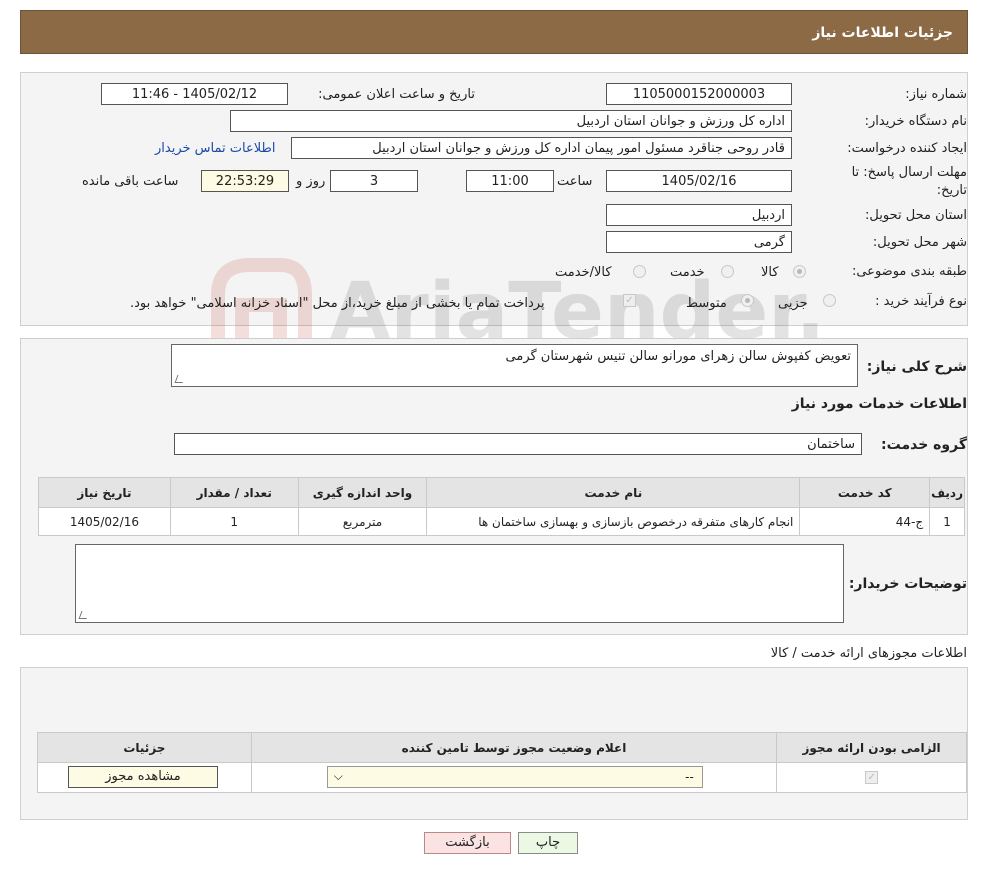  What do you see at coordinates (374, 181) in the screenshot?
I see `remaining-days-field: 3` at bounding box center [374, 181].